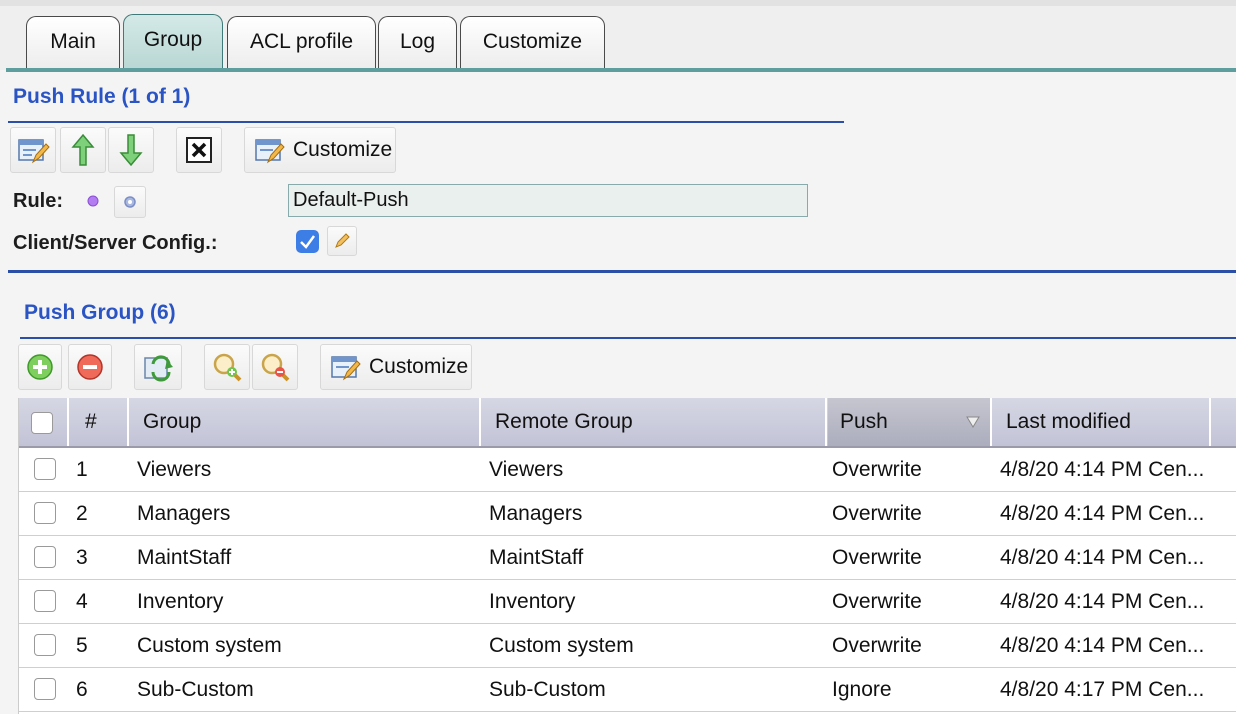 This screenshot has height=714, width=1236. I want to click on zoom-out-button, so click(275, 367).